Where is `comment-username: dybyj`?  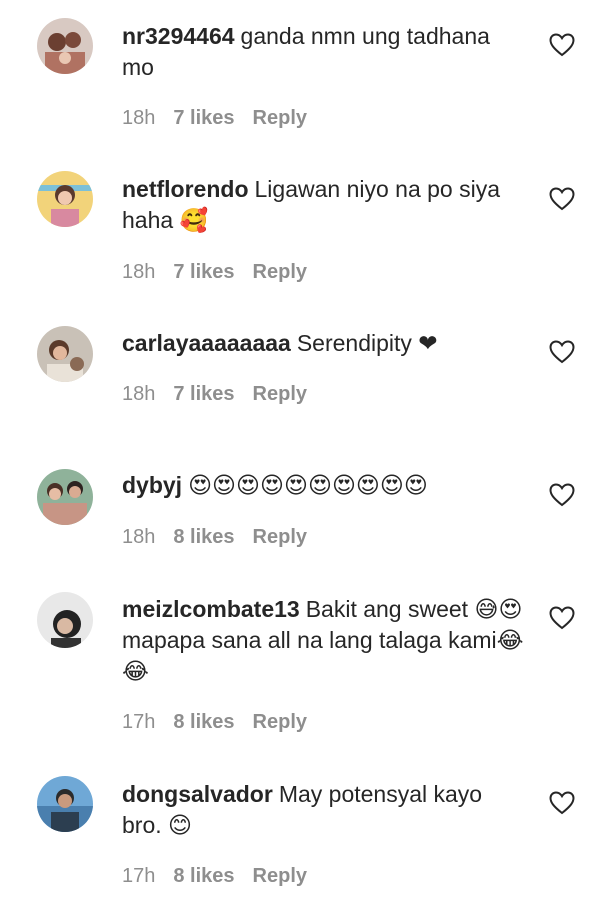 comment-username: dybyj is located at coordinates (152, 485).